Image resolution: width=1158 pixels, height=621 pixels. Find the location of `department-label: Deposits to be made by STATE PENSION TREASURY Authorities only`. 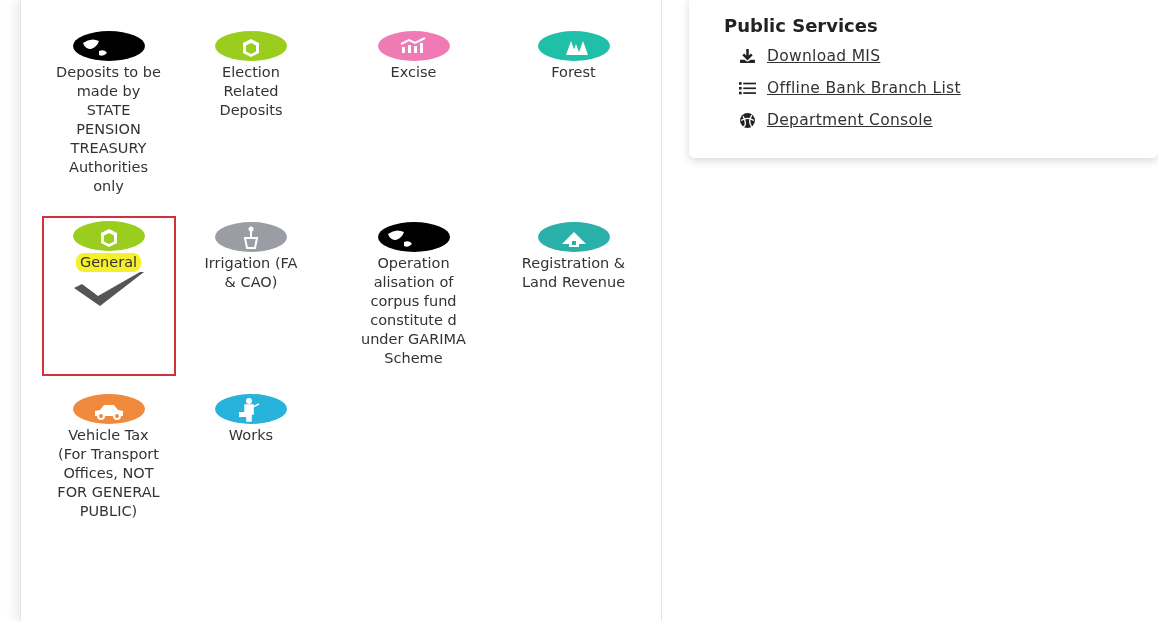

department-label: Deposits to be made by STATE PENSION TREASURY Authorities only is located at coordinates (108, 129).